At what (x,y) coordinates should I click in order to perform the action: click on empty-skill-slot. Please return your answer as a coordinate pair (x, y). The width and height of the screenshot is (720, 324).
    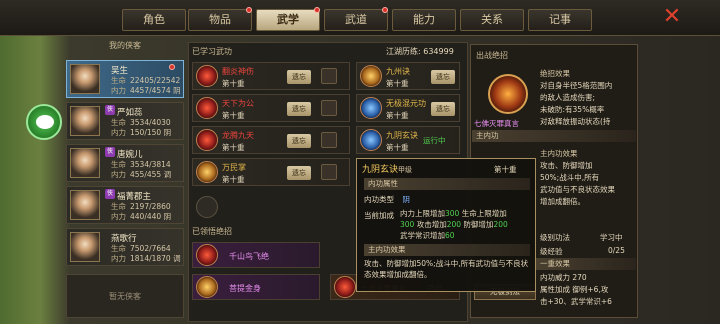
    Looking at the image, I should click on (207, 207).